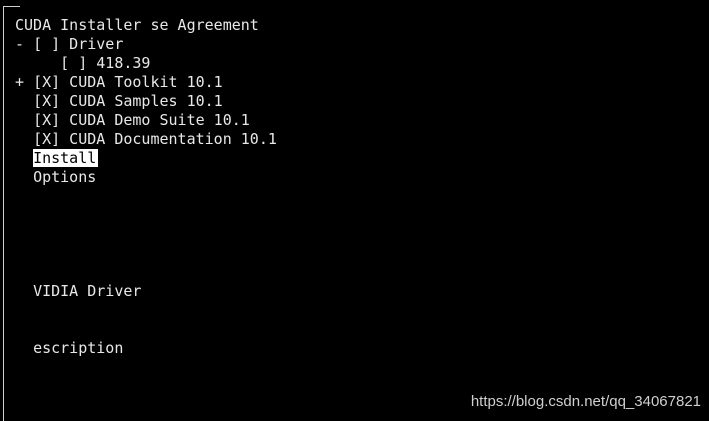 This screenshot has height=421, width=709. Describe the element at coordinates (24, 82) in the screenshot. I see `expand-indicator: +` at that location.